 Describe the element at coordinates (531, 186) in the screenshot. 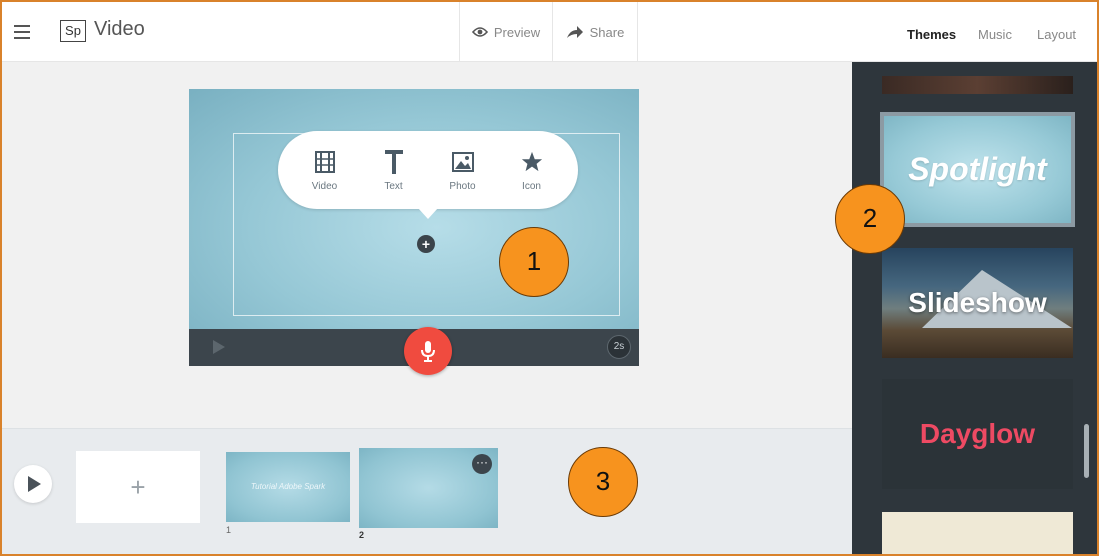

I see `add-icon-label: Icon` at that location.